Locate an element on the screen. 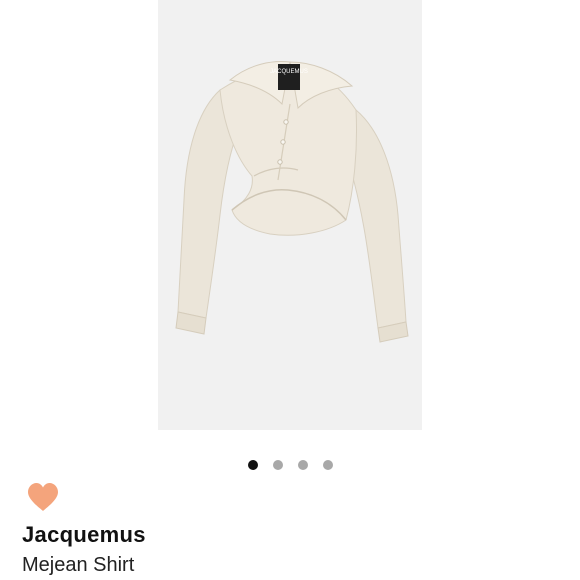 This screenshot has height=580, width=580. favorite-button is located at coordinates (43, 497).